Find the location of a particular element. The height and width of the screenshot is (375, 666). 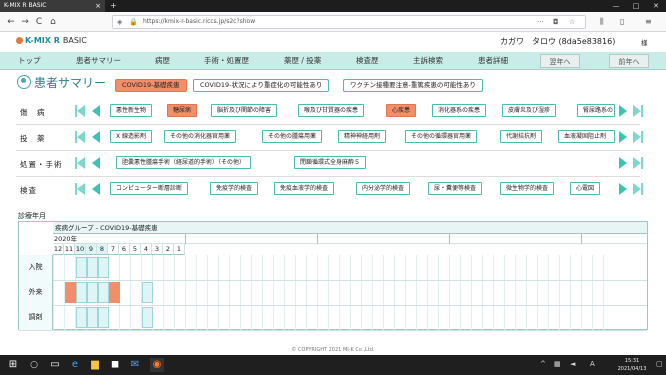

filter-pill-covid-severe: COVID19-状況により重症化の可能性あり is located at coordinates (261, 85).